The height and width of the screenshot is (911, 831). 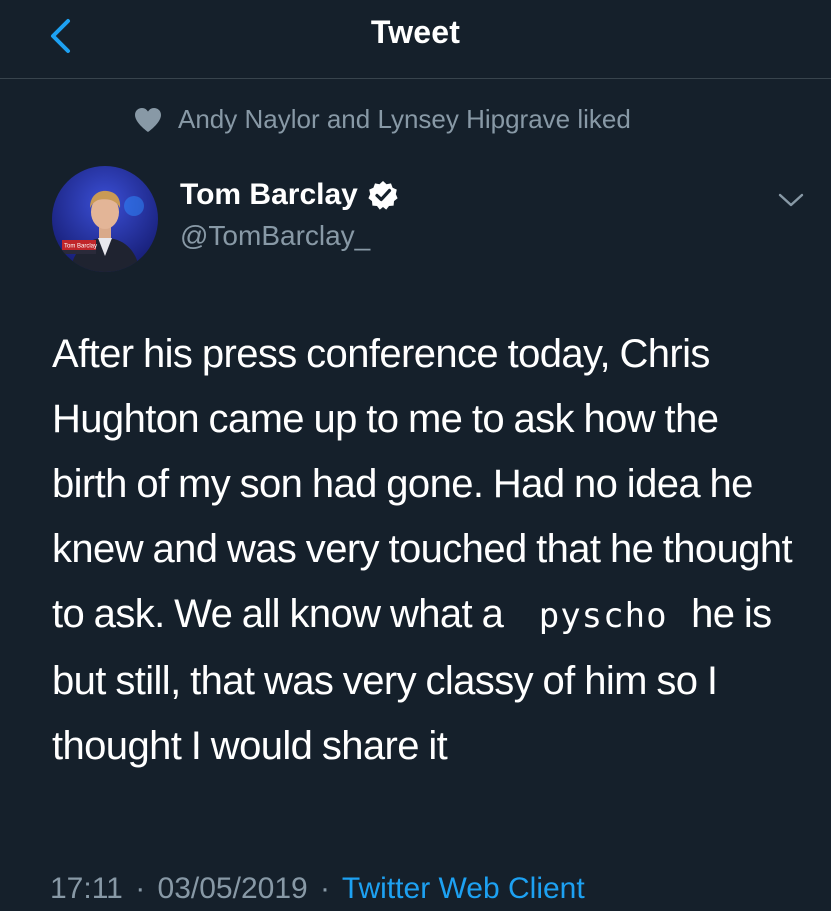 I want to click on social-context-label: Andy Naylor and Lynsey Hipgrave liked, so click(x=404, y=119).